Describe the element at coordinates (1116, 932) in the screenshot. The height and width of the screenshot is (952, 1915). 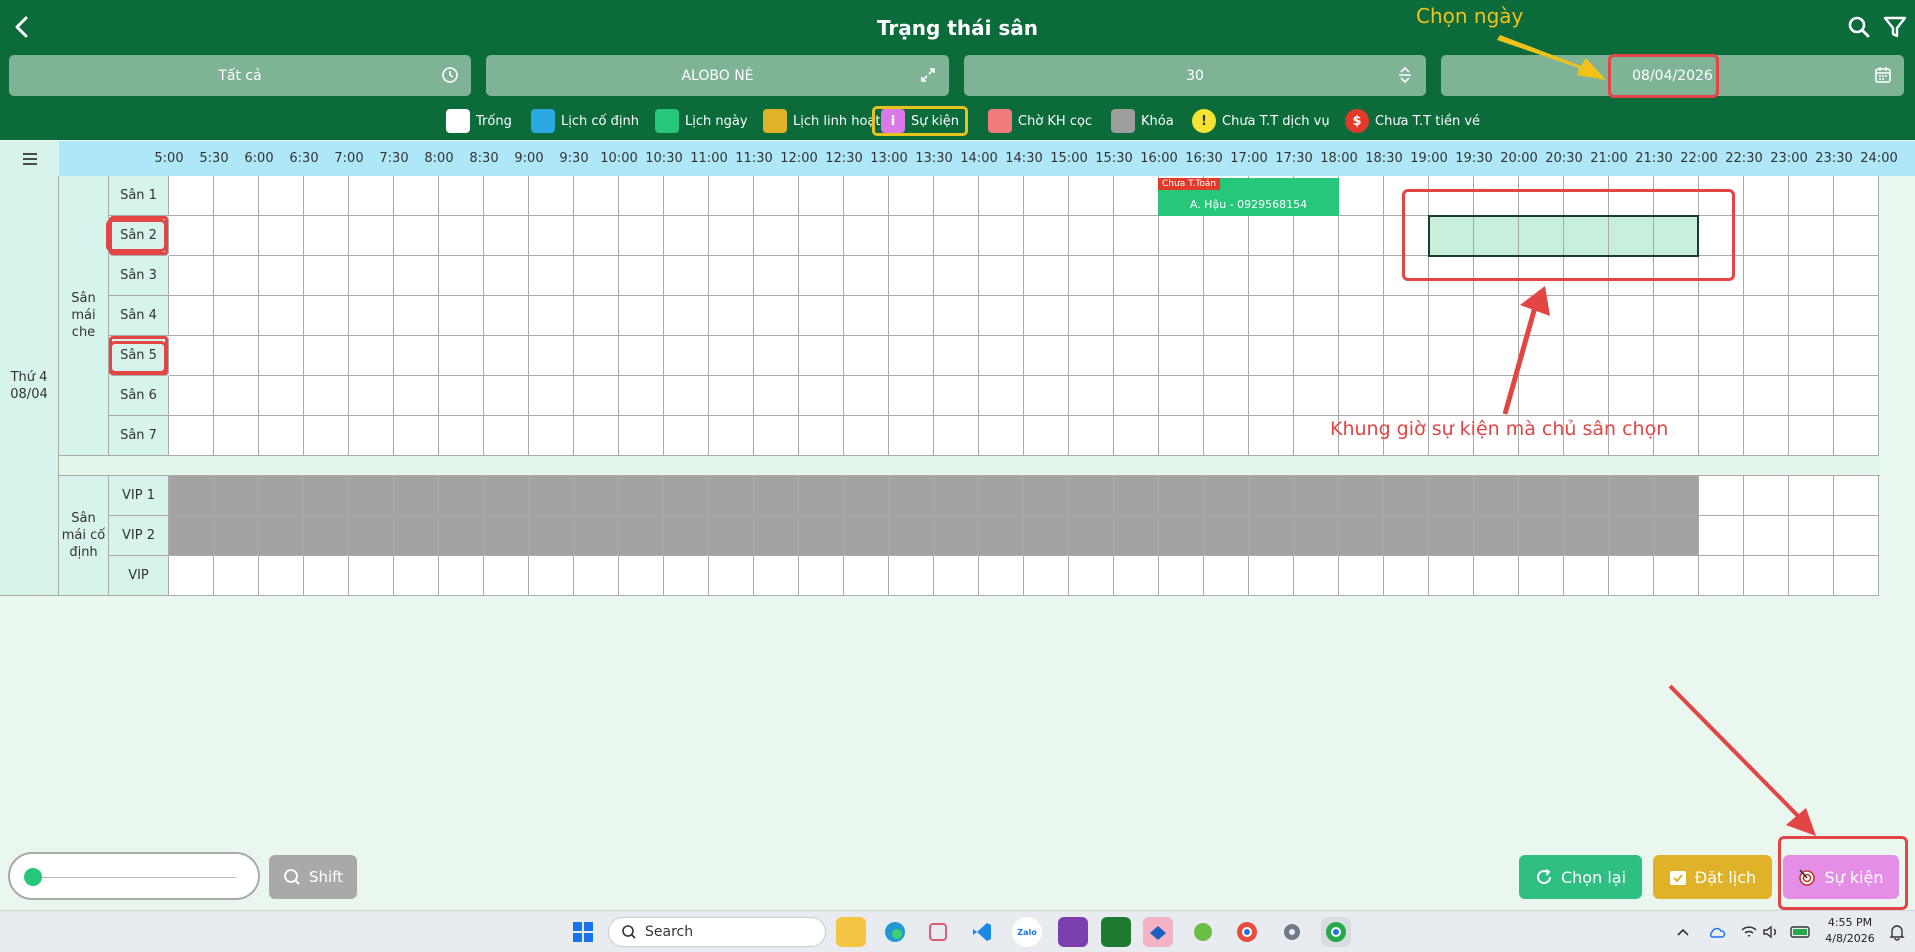
I see `xbox-icon` at that location.